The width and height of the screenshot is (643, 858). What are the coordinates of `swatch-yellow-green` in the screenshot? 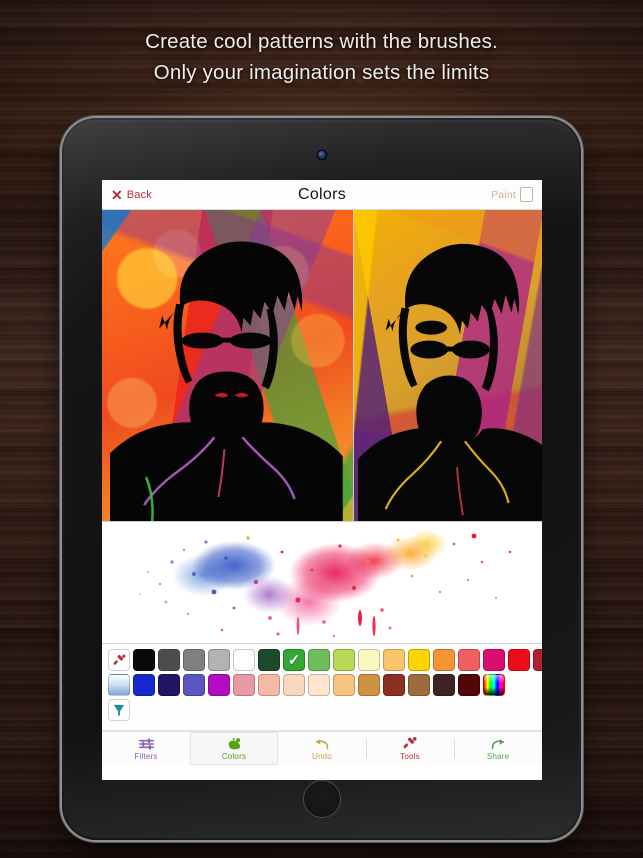 It's located at (344, 660).